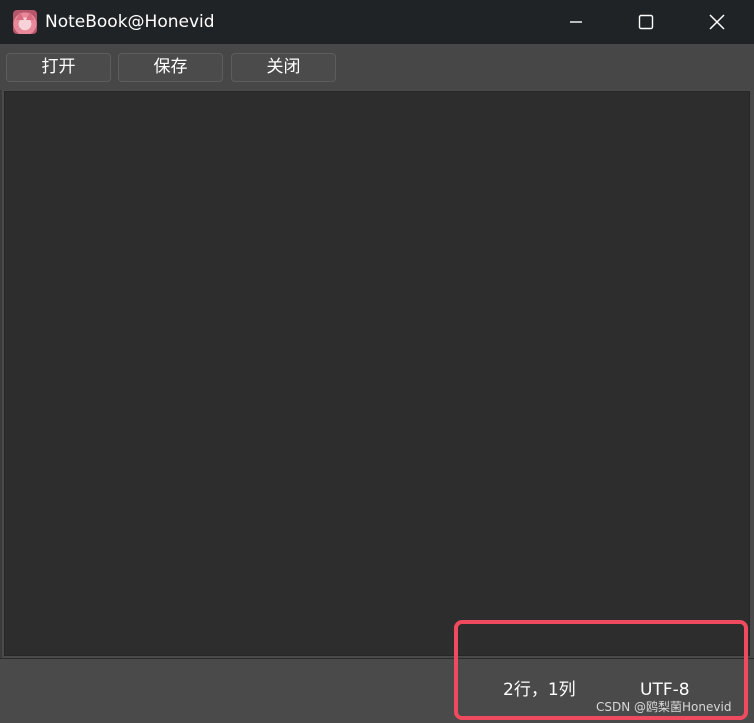  Describe the element at coordinates (283, 67) in the screenshot. I see `close-button: 关闭` at that location.